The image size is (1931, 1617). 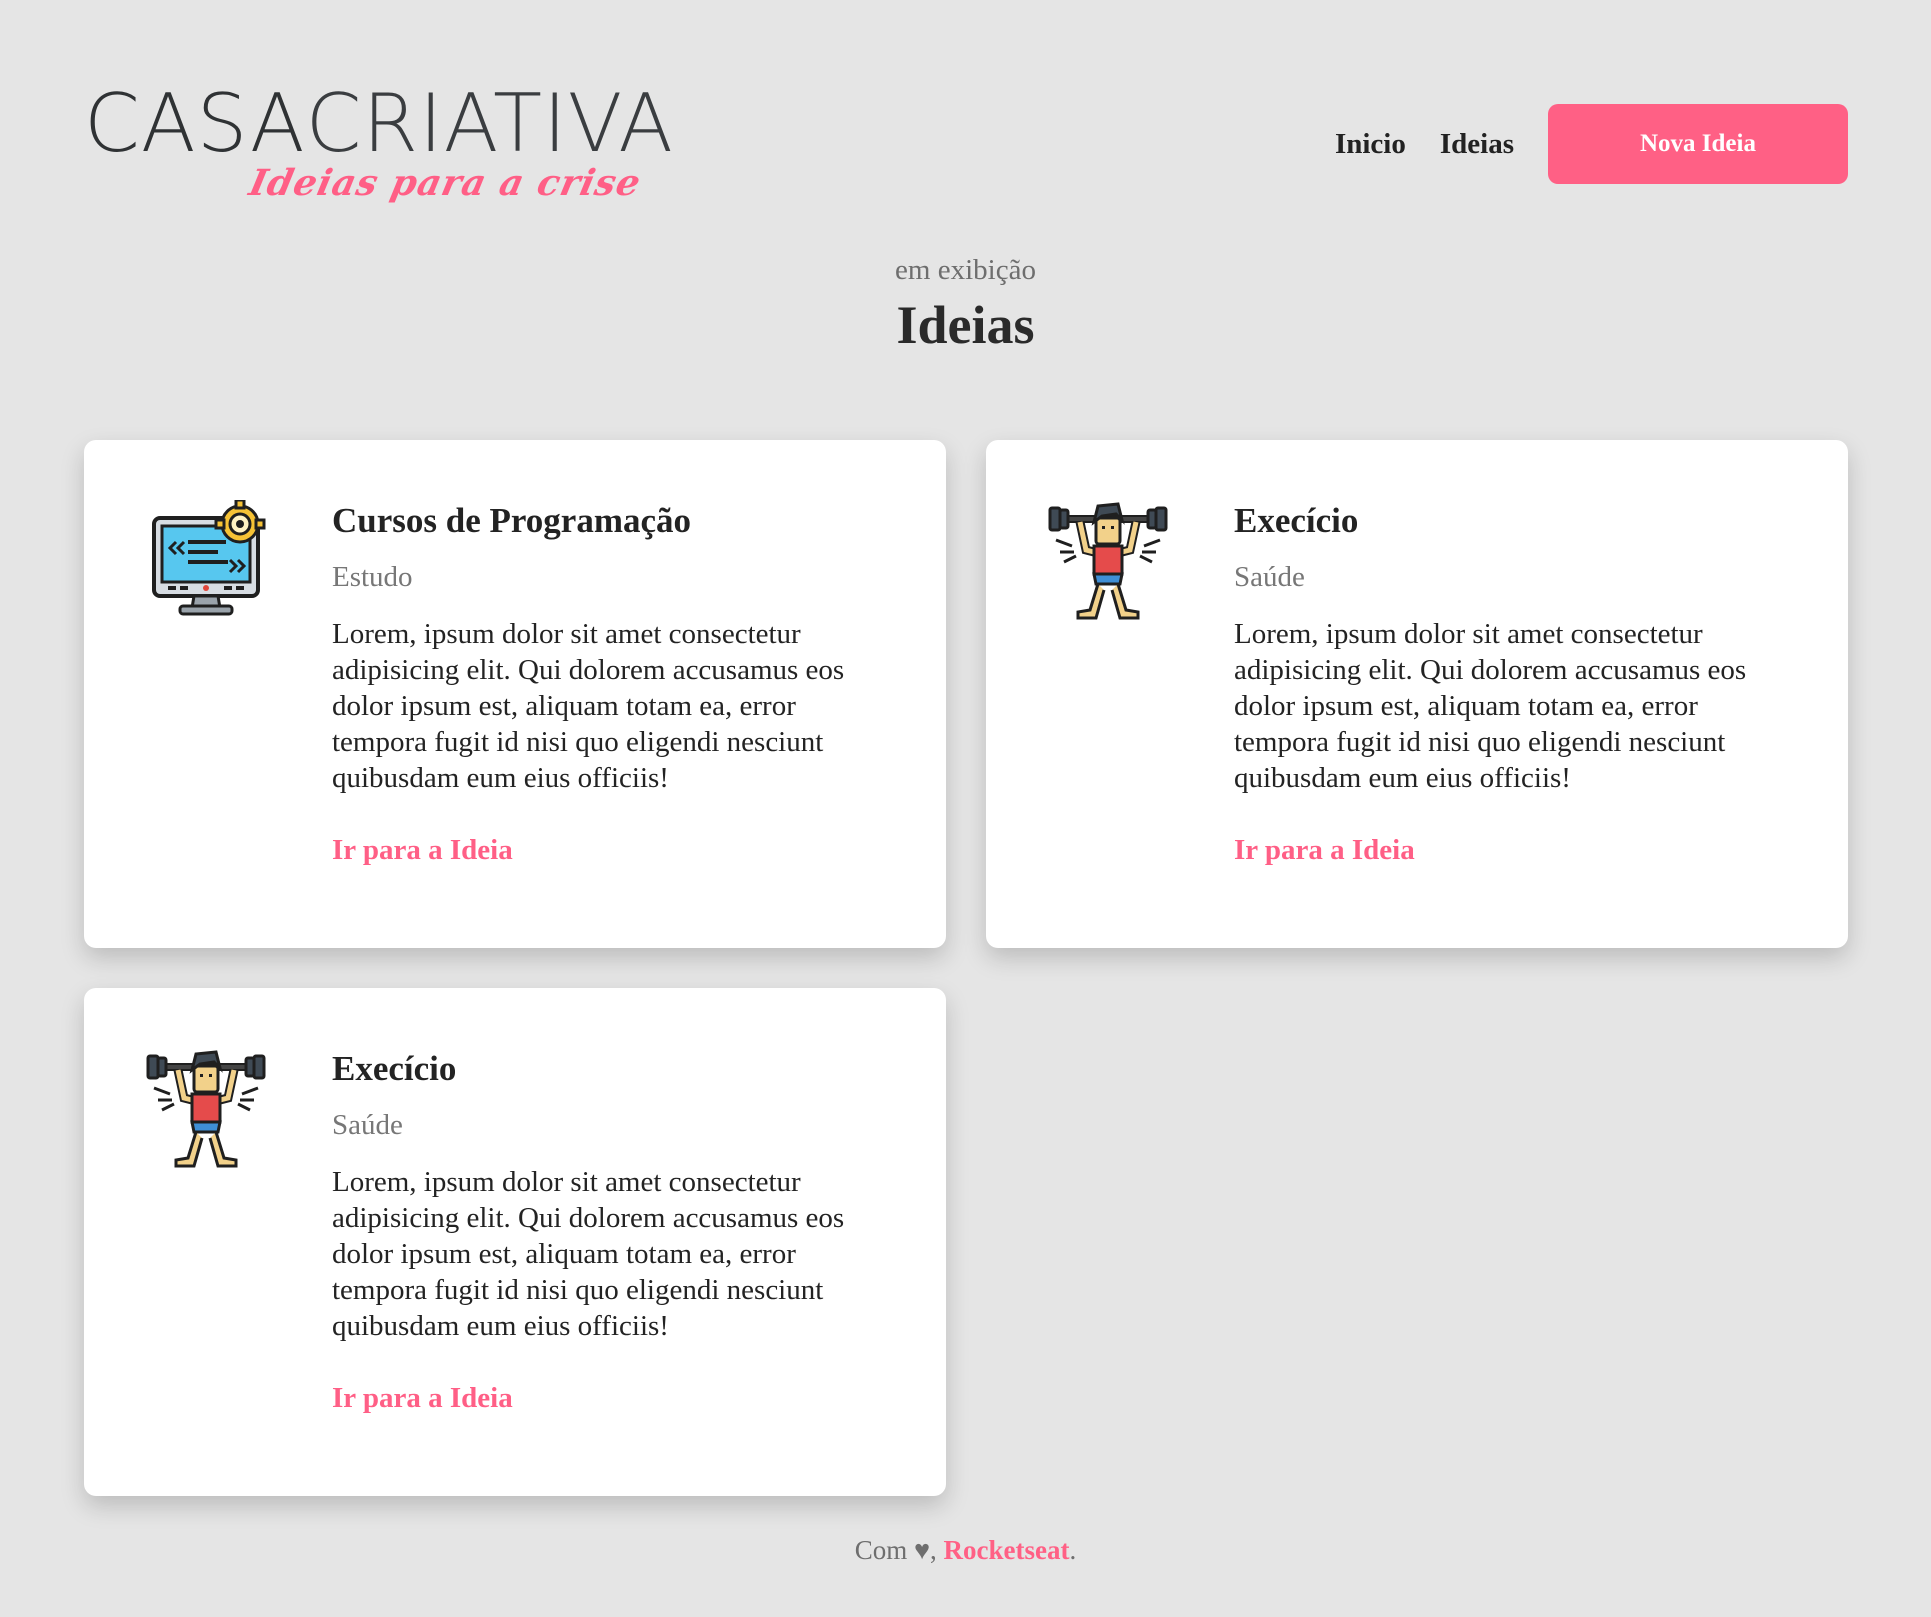 What do you see at coordinates (379, 123) in the screenshot?
I see `logo-wordmark: CASACRIATIVA` at bounding box center [379, 123].